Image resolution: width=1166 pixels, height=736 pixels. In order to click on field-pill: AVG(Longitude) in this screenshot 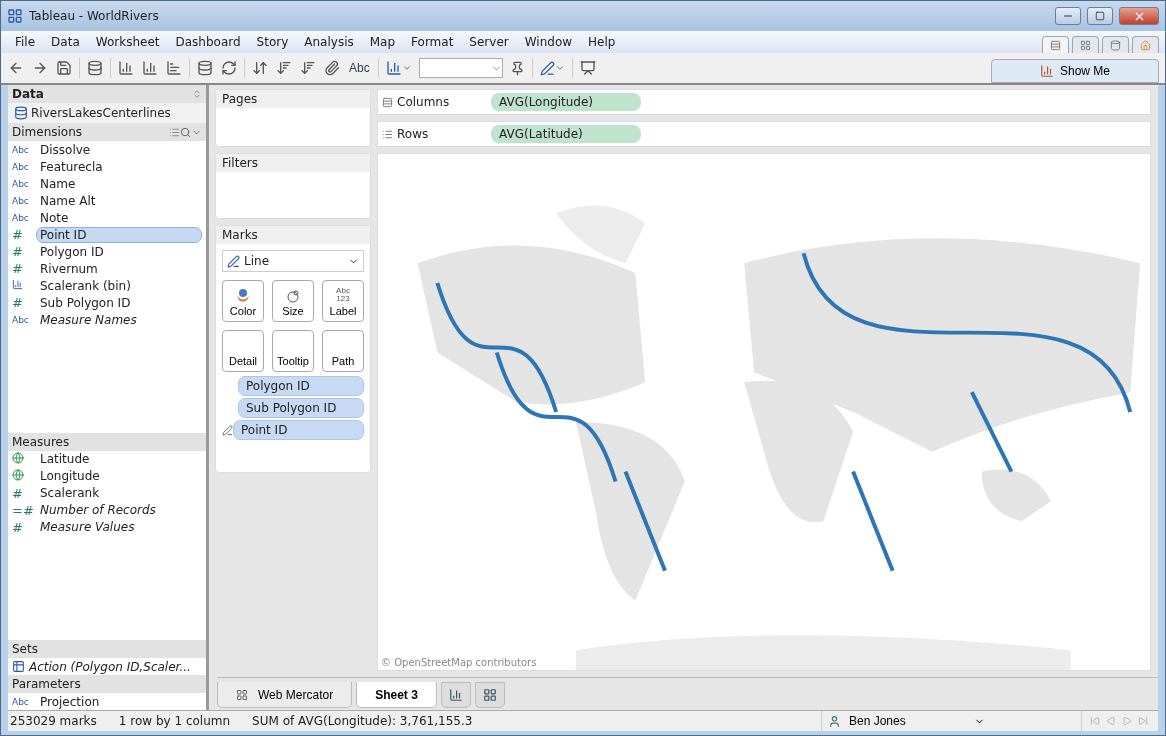, I will do `click(566, 102)`.